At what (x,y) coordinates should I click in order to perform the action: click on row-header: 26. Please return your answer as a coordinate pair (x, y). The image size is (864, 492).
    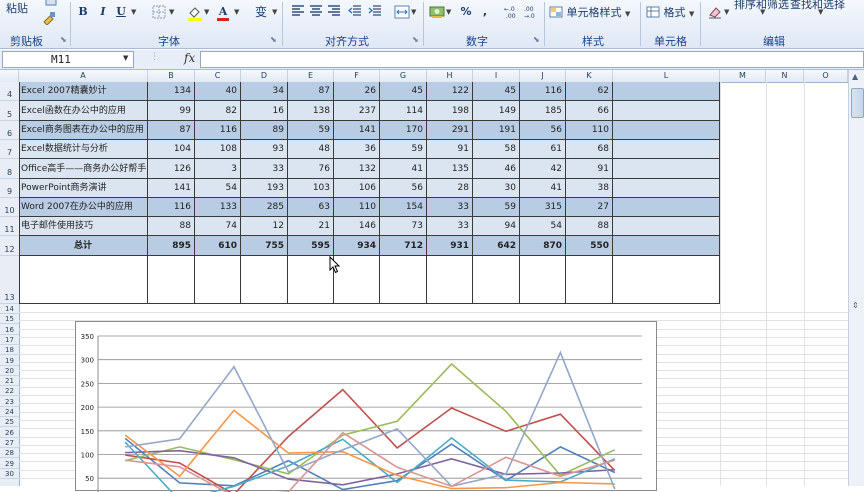
    Looking at the image, I should click on (9, 433).